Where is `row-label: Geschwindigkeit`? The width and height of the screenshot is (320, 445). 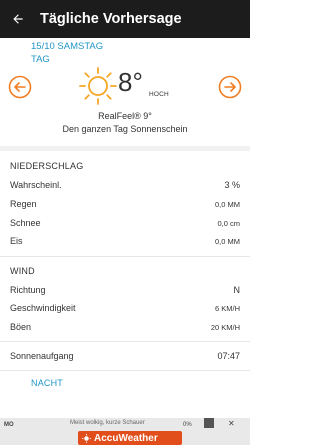
row-label: Geschwindigkeit is located at coordinates (43, 308).